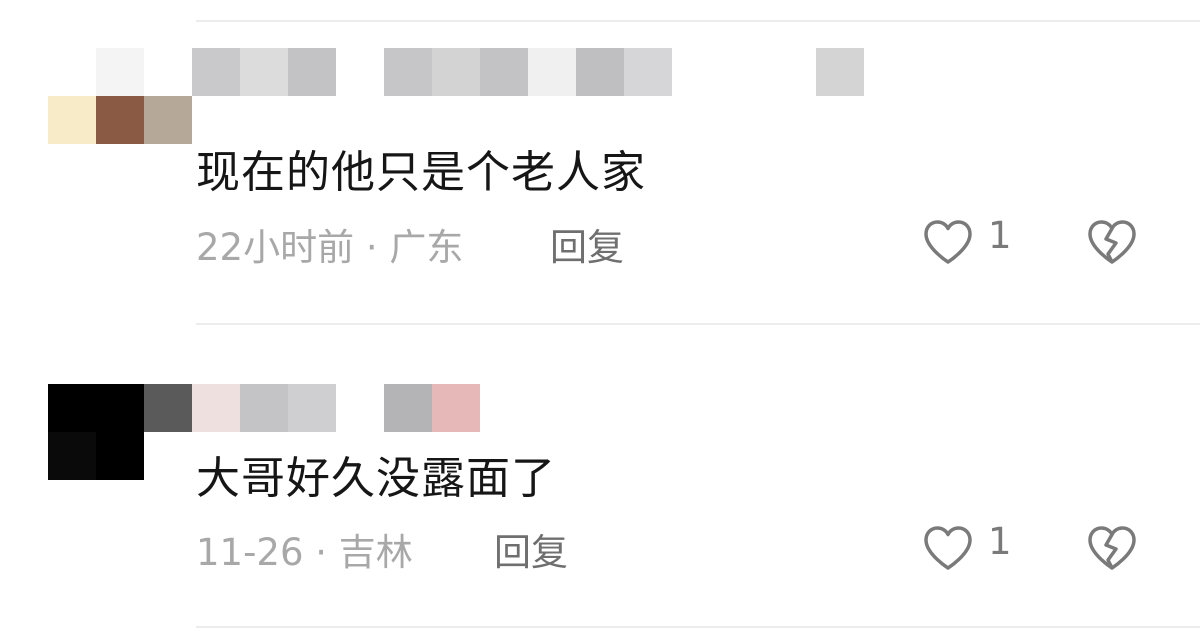 The image size is (1200, 635). I want to click on divider-bottom, so click(698, 627).